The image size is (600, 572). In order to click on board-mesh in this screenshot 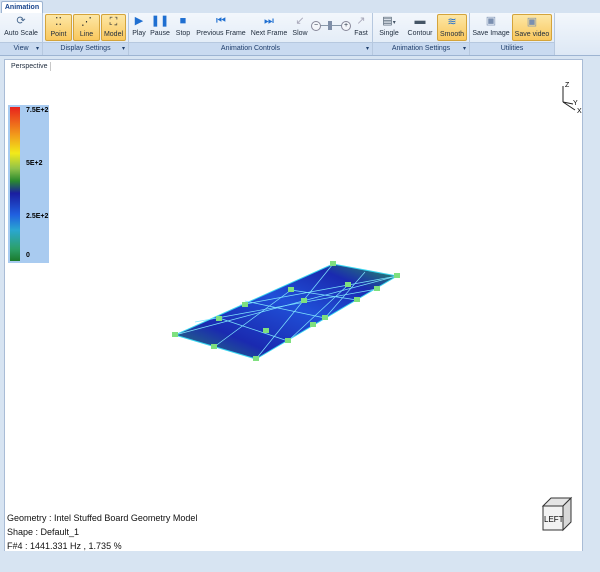, I will do `click(286, 311)`.